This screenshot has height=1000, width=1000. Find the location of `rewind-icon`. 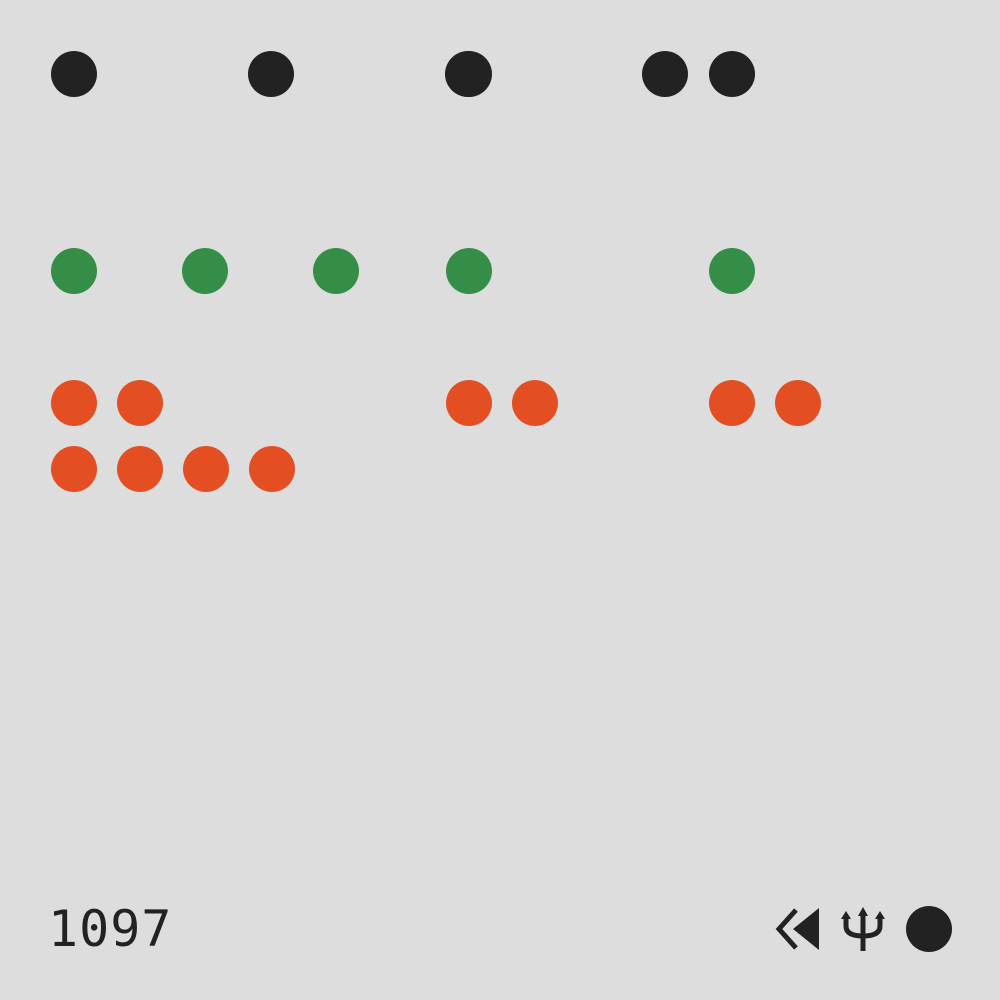

rewind-icon is located at coordinates (797, 929).